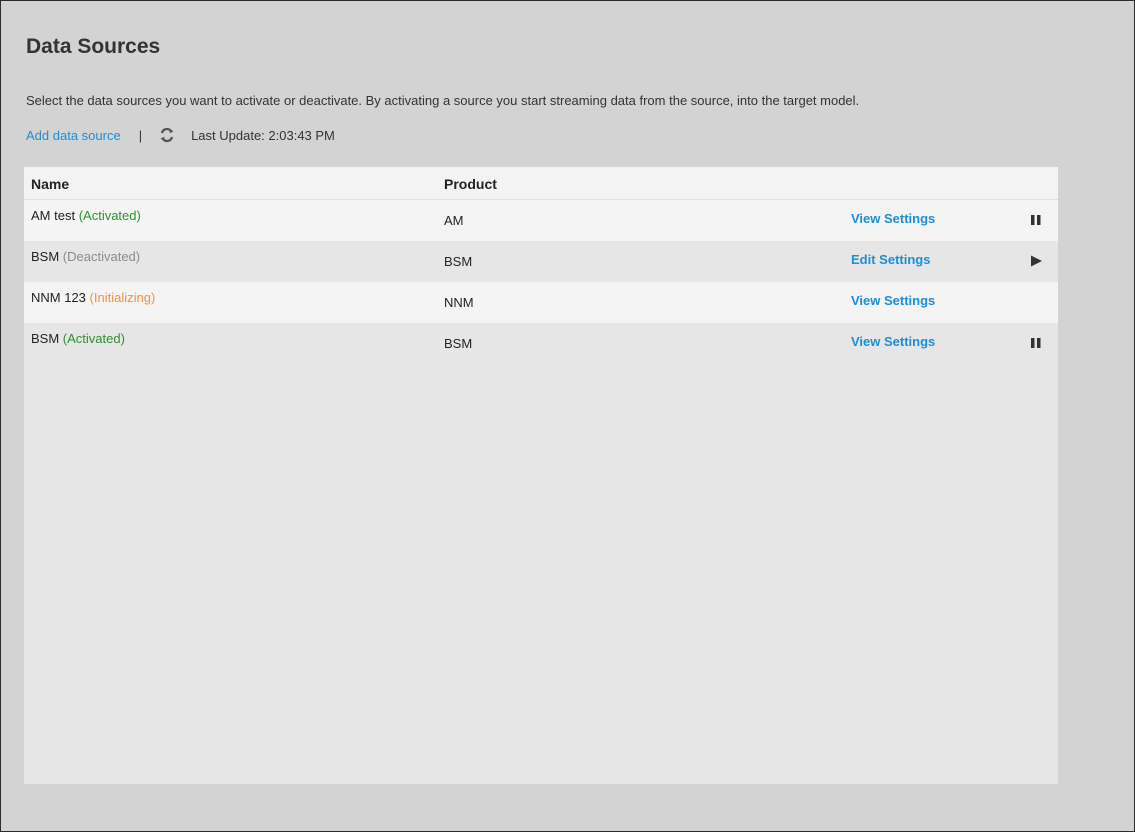 This screenshot has height=832, width=1135. What do you see at coordinates (541, 302) in the screenshot?
I see `table-row: NNM 123 (Initializing) NNM View Settings` at bounding box center [541, 302].